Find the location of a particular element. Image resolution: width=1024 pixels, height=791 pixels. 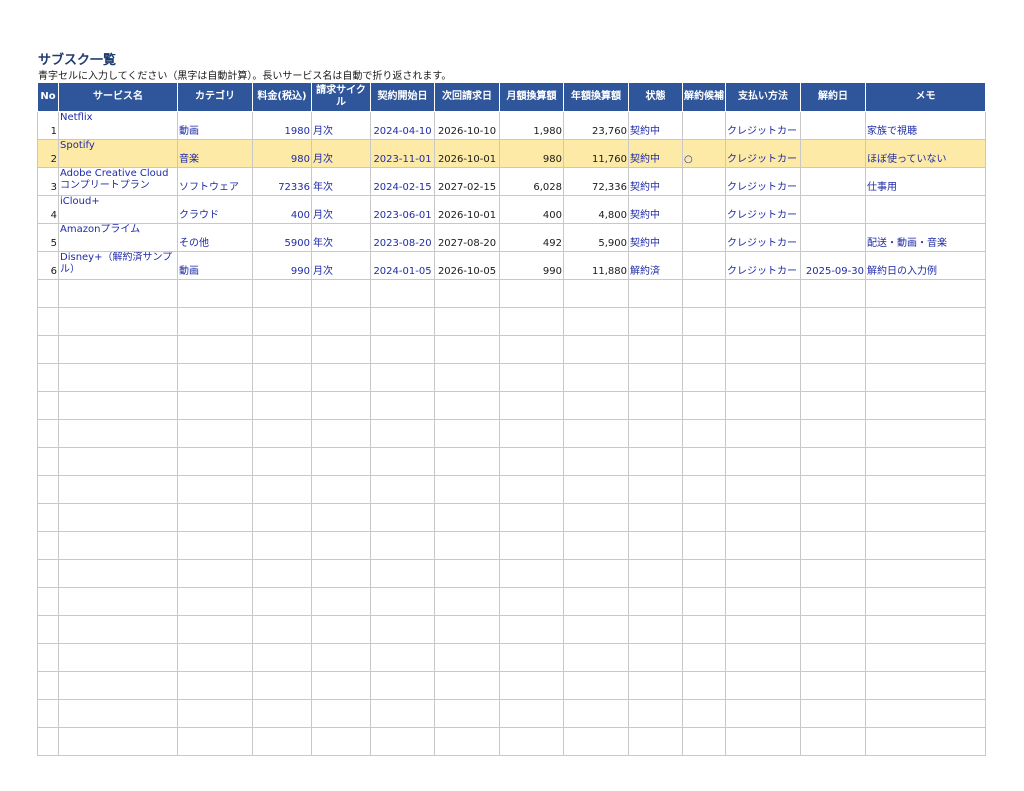

cell-memo: 配送・動画・音楽 is located at coordinates (925, 237).